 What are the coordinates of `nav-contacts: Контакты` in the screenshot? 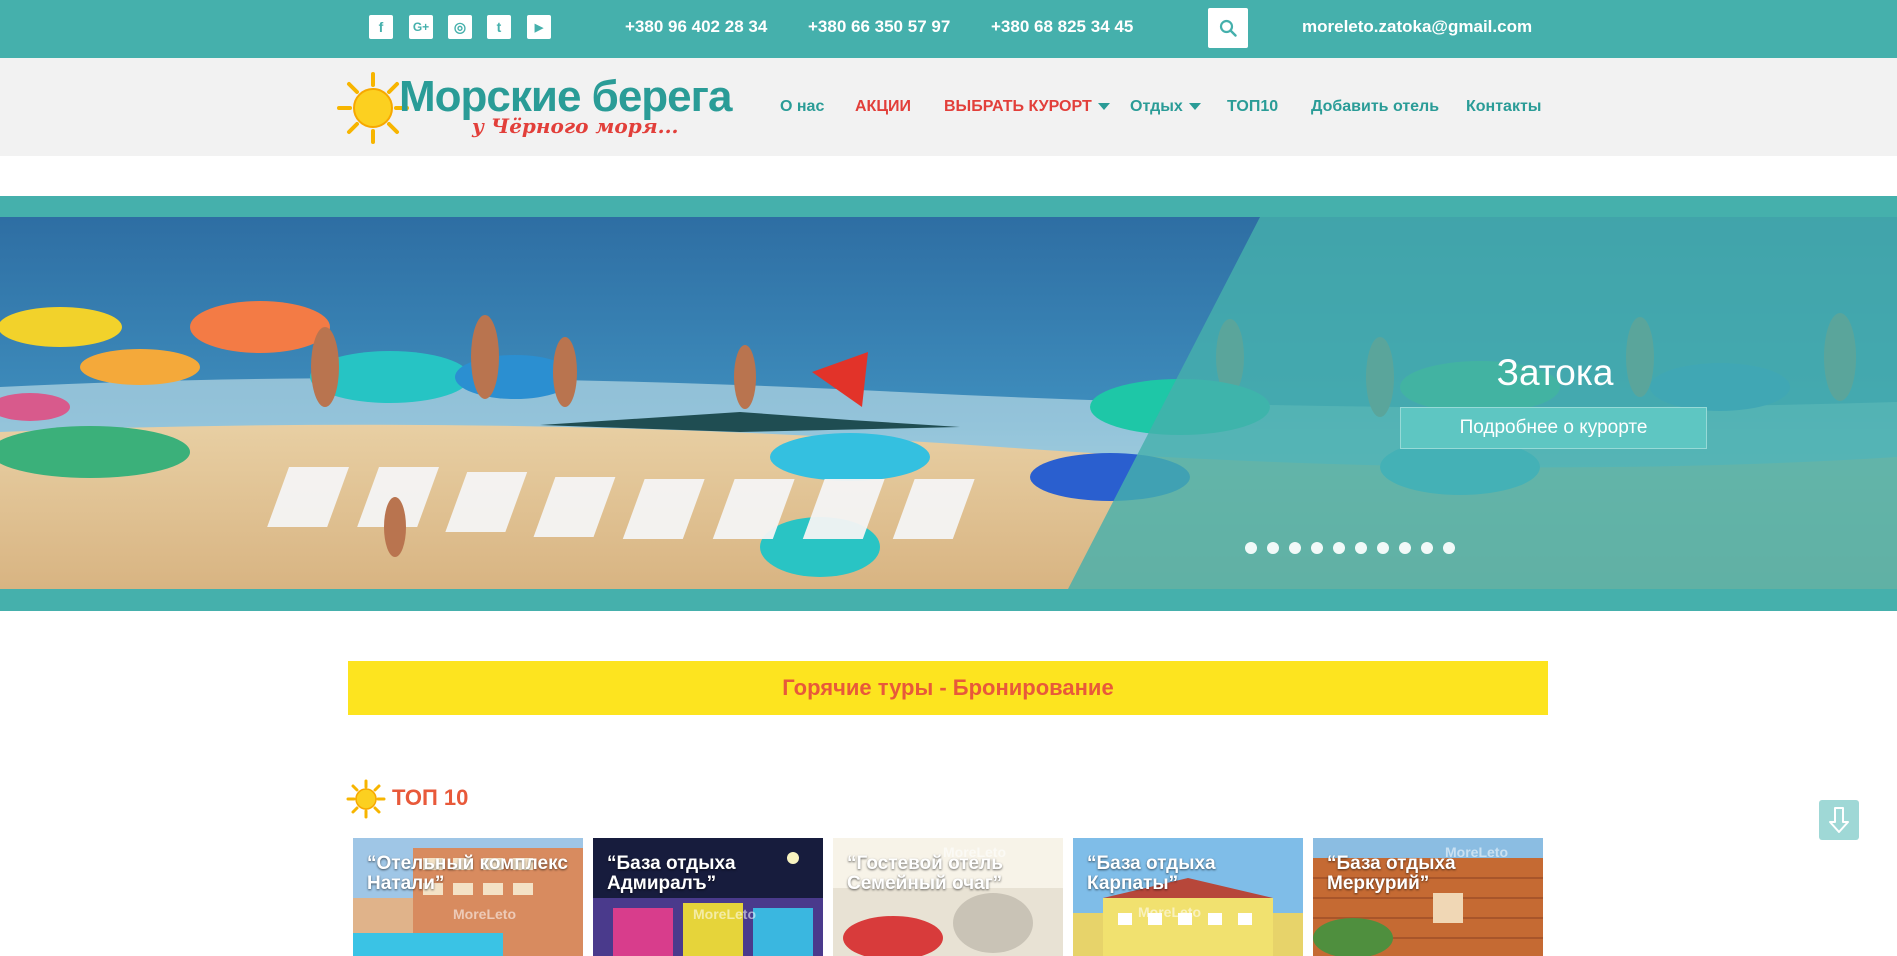 It's located at (1503, 107).